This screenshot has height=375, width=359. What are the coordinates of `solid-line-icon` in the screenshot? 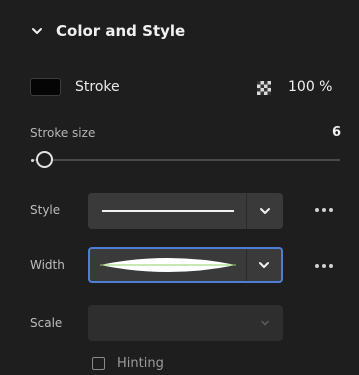 It's located at (168, 211).